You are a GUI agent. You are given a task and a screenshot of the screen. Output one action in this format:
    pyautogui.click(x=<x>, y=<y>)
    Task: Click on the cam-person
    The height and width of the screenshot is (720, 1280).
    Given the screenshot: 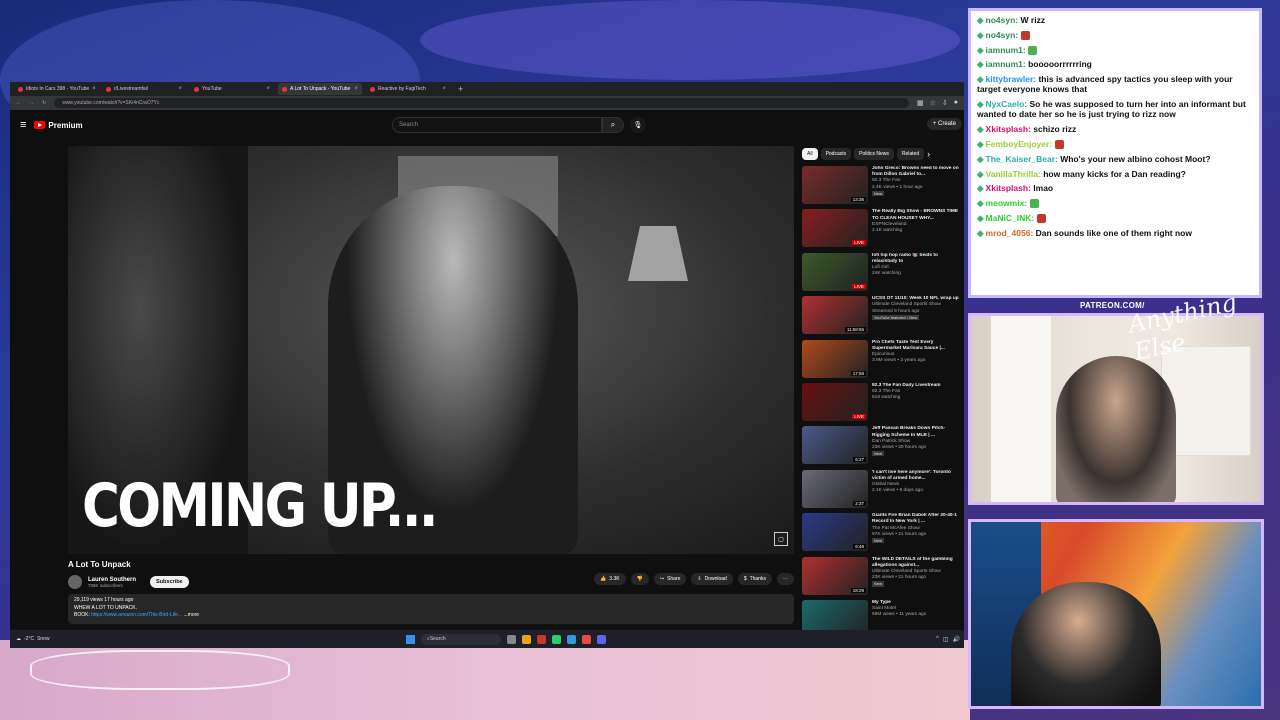 What is the action you would take?
    pyautogui.click(x=1086, y=644)
    